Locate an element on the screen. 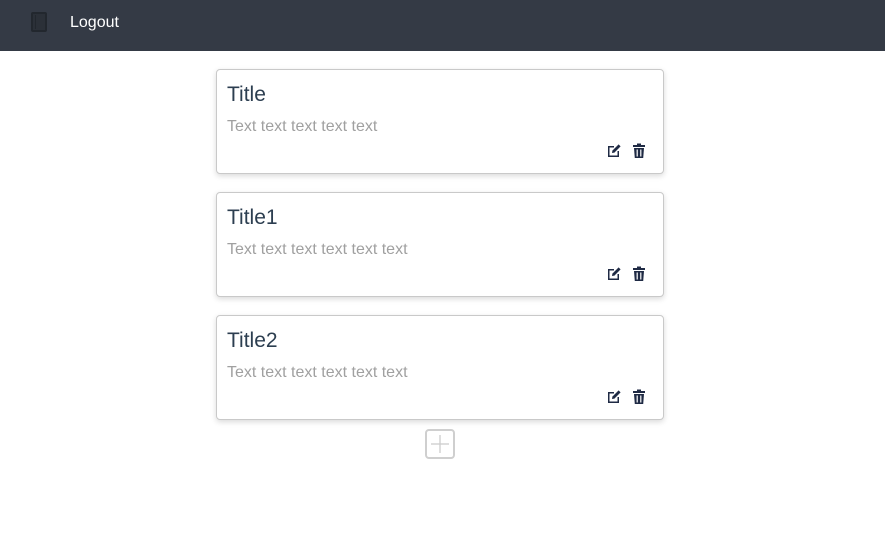 The image size is (885, 539). note-card: Title1 Text text text text text text is located at coordinates (440, 244).